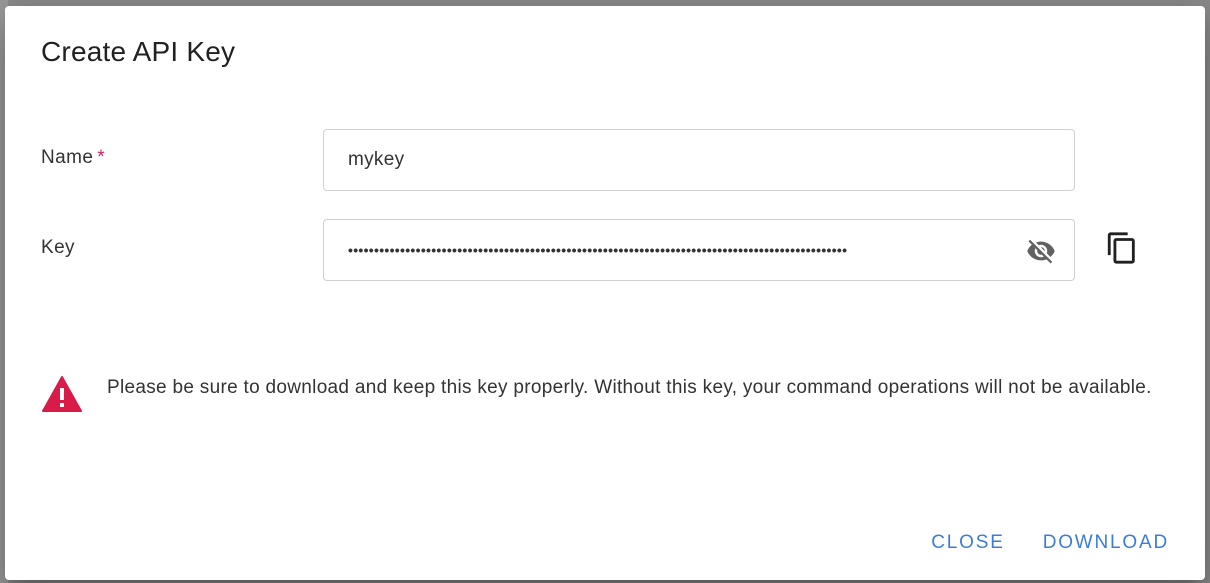  Describe the element at coordinates (678, 160) in the screenshot. I see `name-input` at that location.